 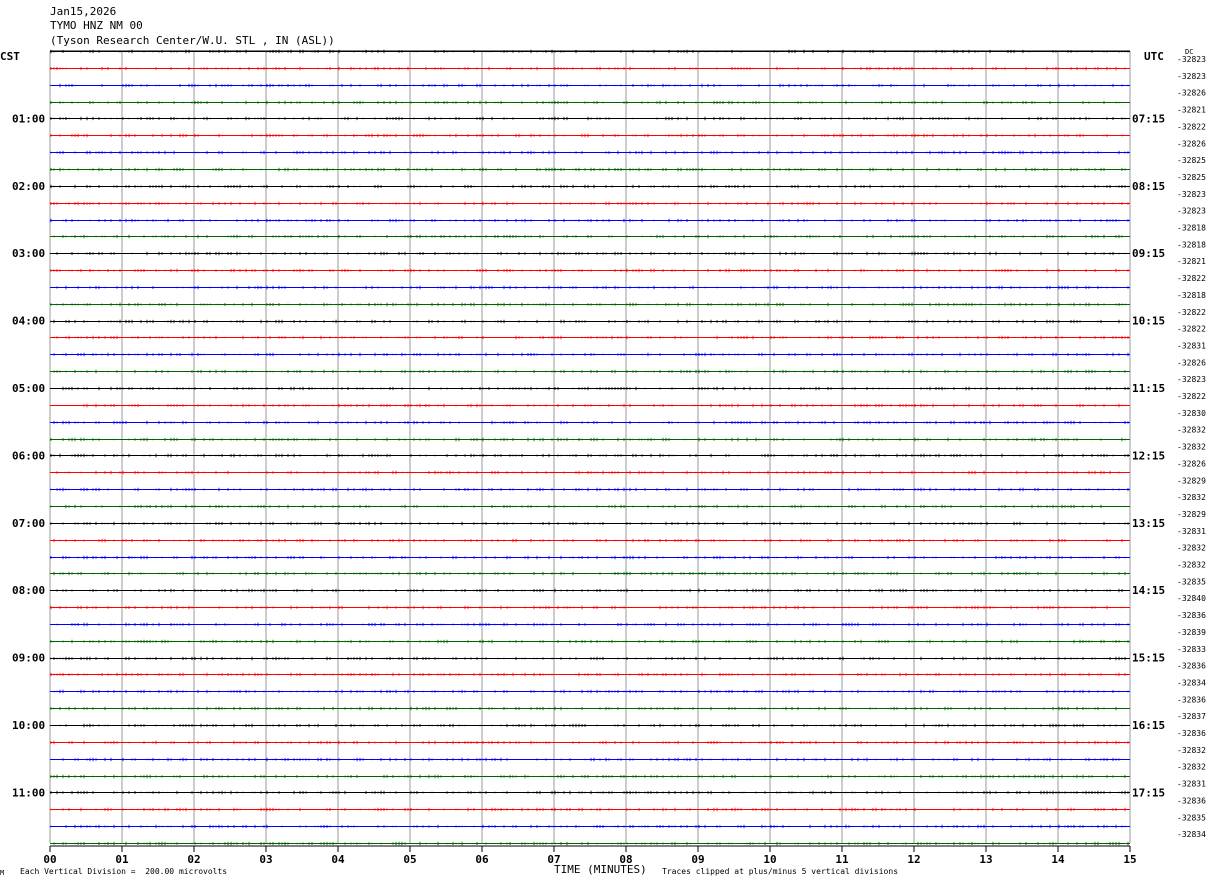 What do you see at coordinates (28, 455) in the screenshot?
I see `left-hour-label: 06:00` at bounding box center [28, 455].